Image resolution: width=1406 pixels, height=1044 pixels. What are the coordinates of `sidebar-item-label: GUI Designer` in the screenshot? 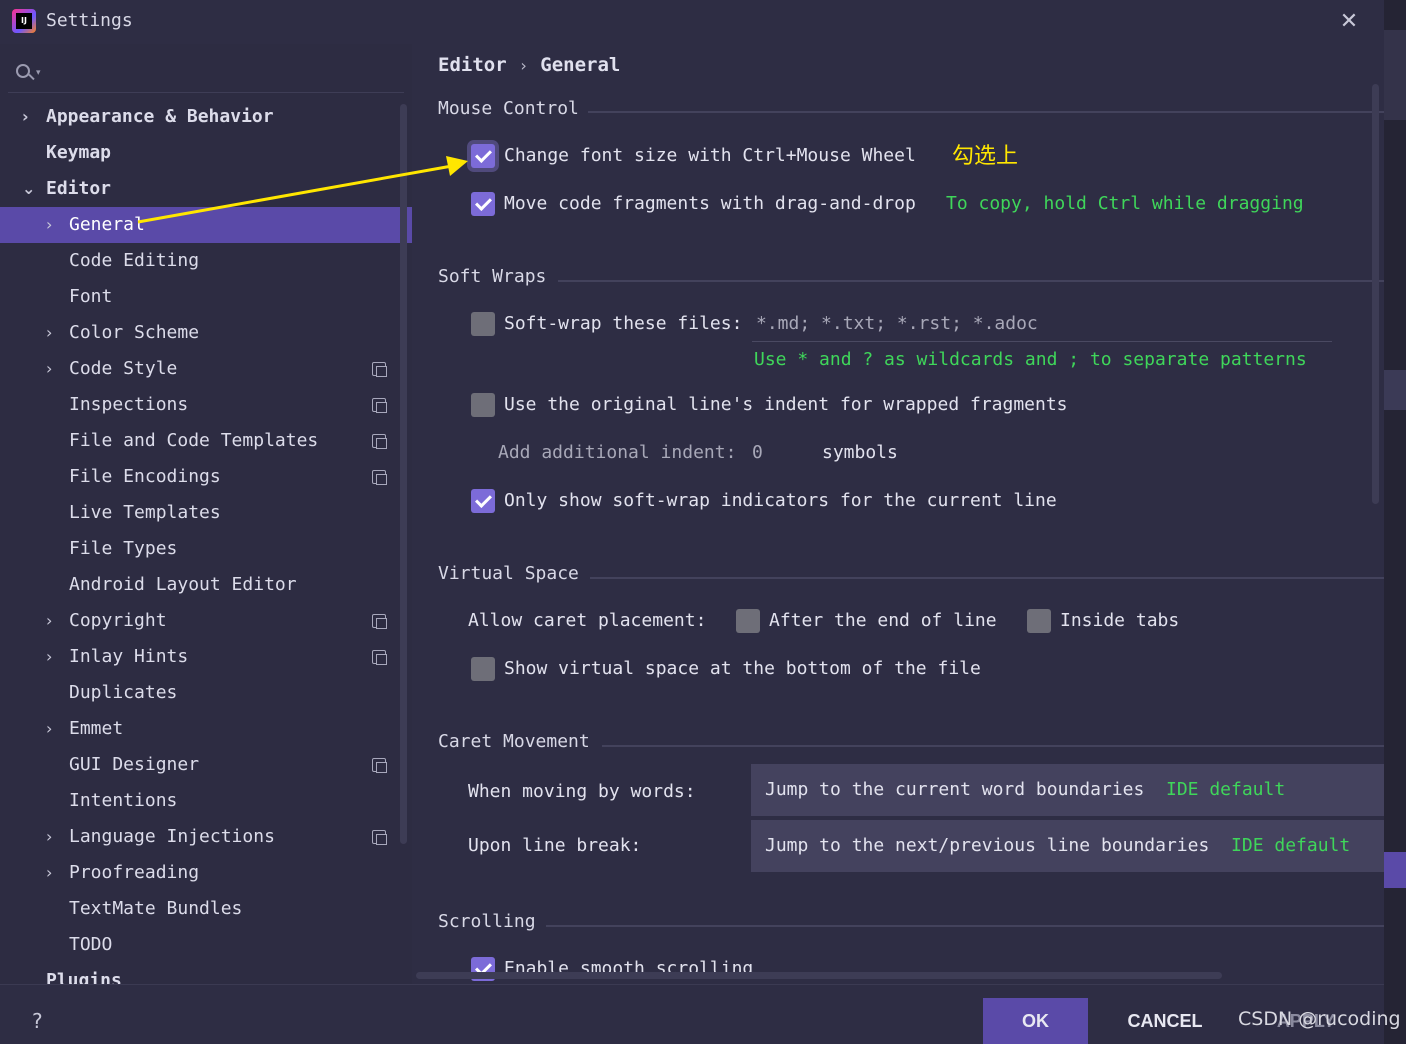 It's located at (134, 764).